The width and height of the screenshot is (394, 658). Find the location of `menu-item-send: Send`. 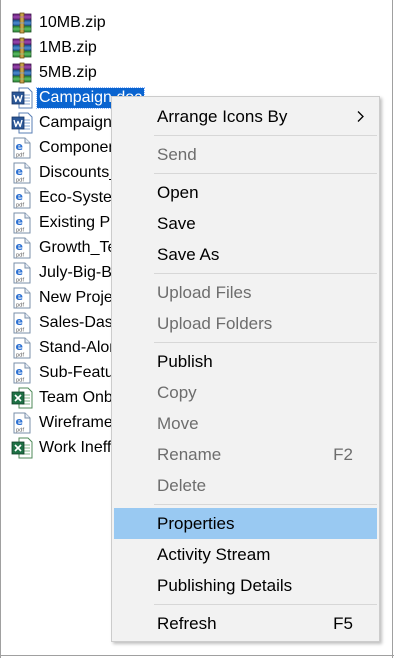

menu-item-send: Send is located at coordinates (245, 154).